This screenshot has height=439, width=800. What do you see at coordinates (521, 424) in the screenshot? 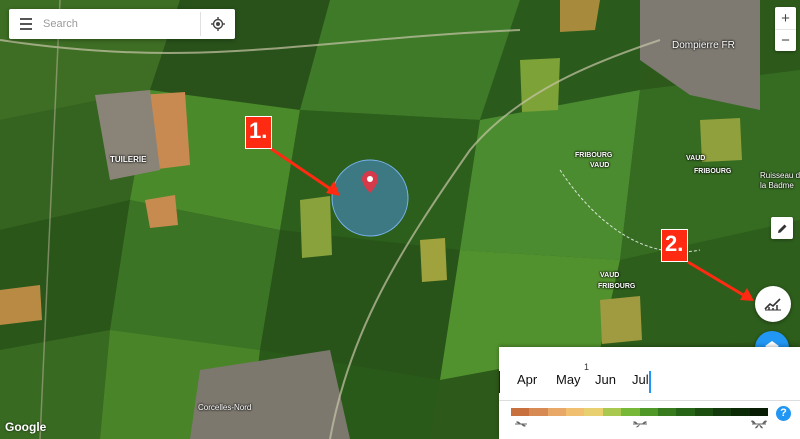
I see `sprout-small-icon` at bounding box center [521, 424].